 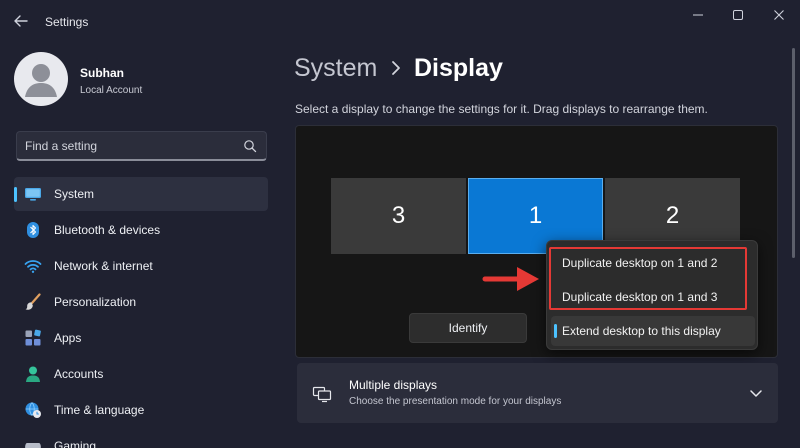 I want to click on sidebar-item-label: Gaming, so click(x=75, y=443).